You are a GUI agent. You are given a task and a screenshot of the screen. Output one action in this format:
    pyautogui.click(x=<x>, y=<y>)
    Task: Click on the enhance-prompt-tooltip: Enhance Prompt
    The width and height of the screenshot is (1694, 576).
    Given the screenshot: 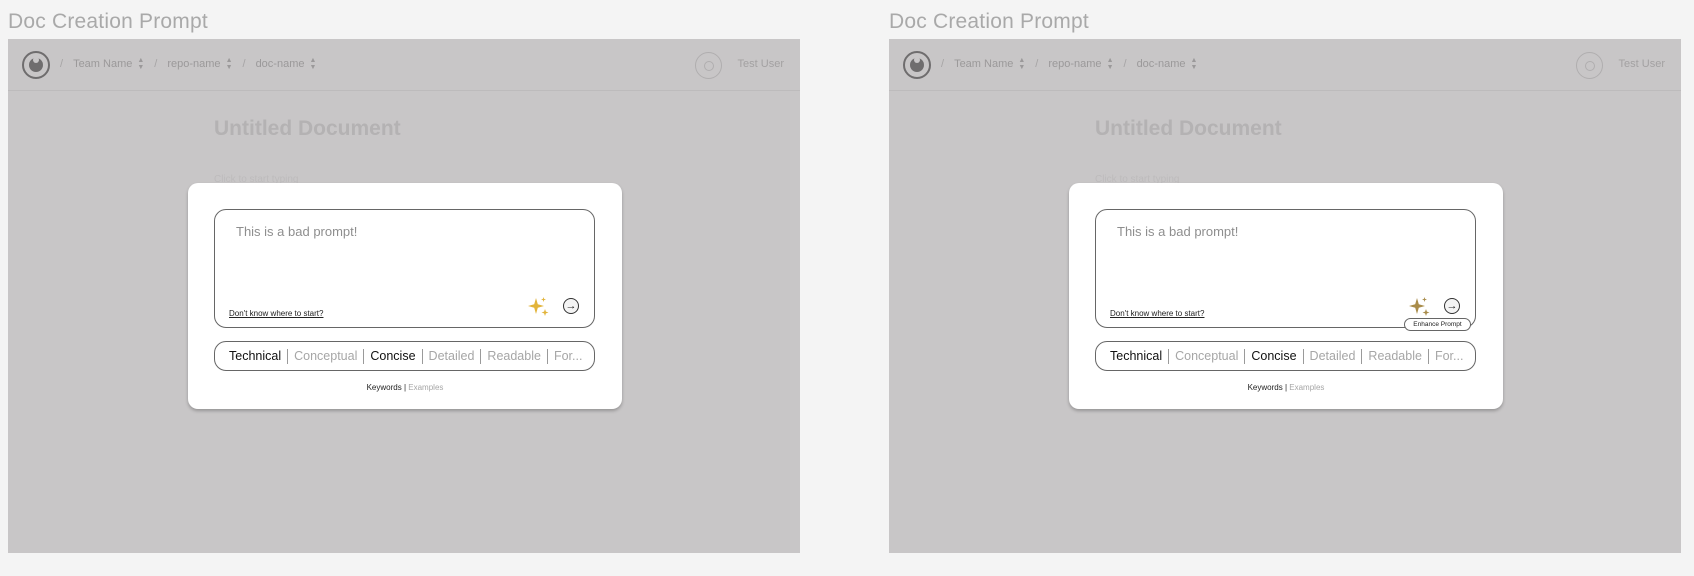 What is the action you would take?
    pyautogui.click(x=1437, y=324)
    